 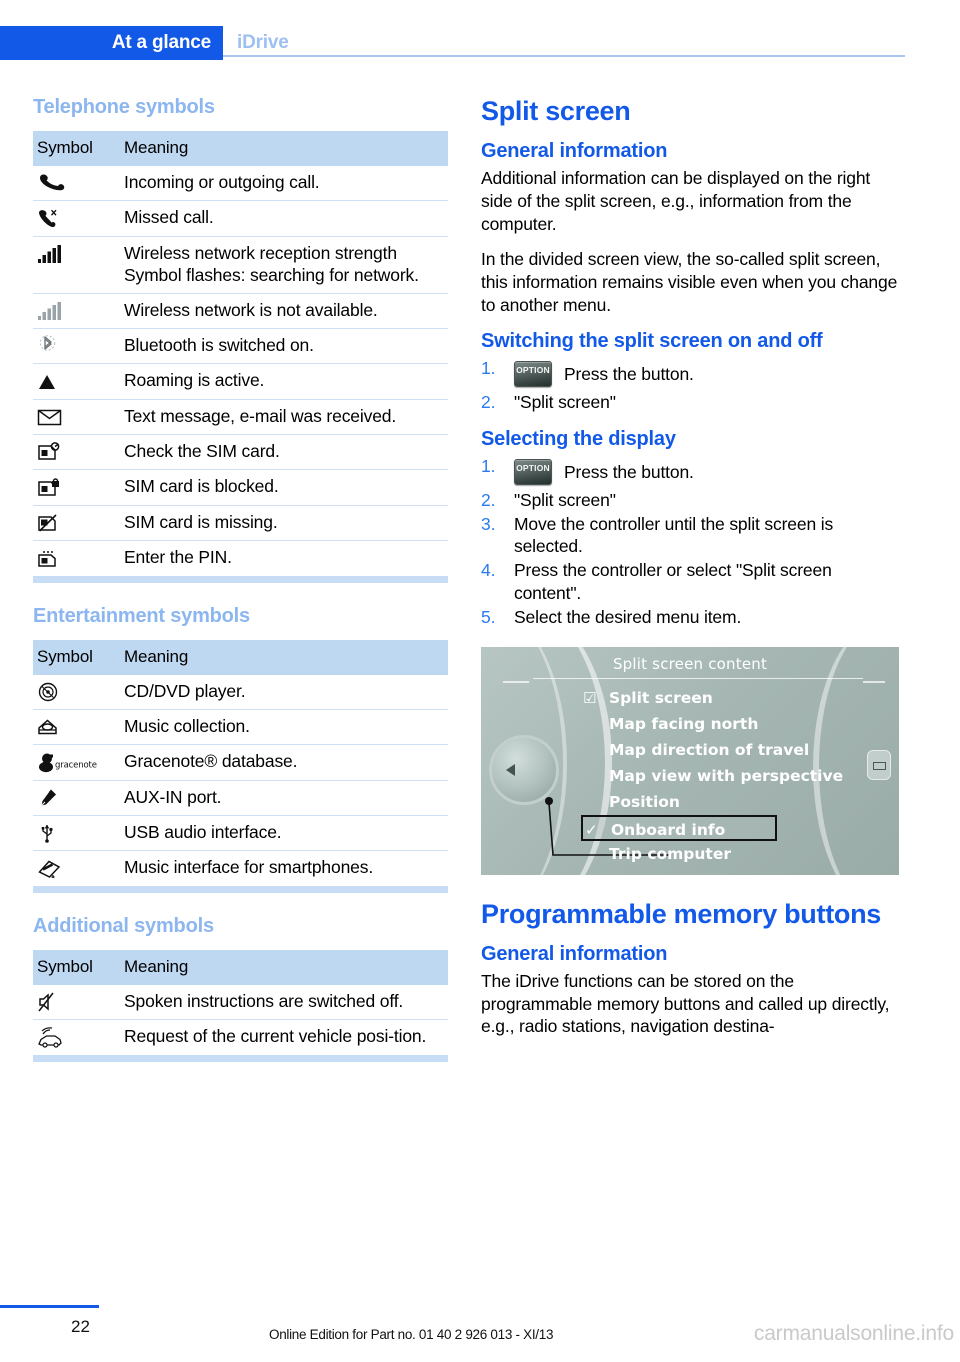 What do you see at coordinates (76, 452) in the screenshot?
I see `sim-check-icon` at bounding box center [76, 452].